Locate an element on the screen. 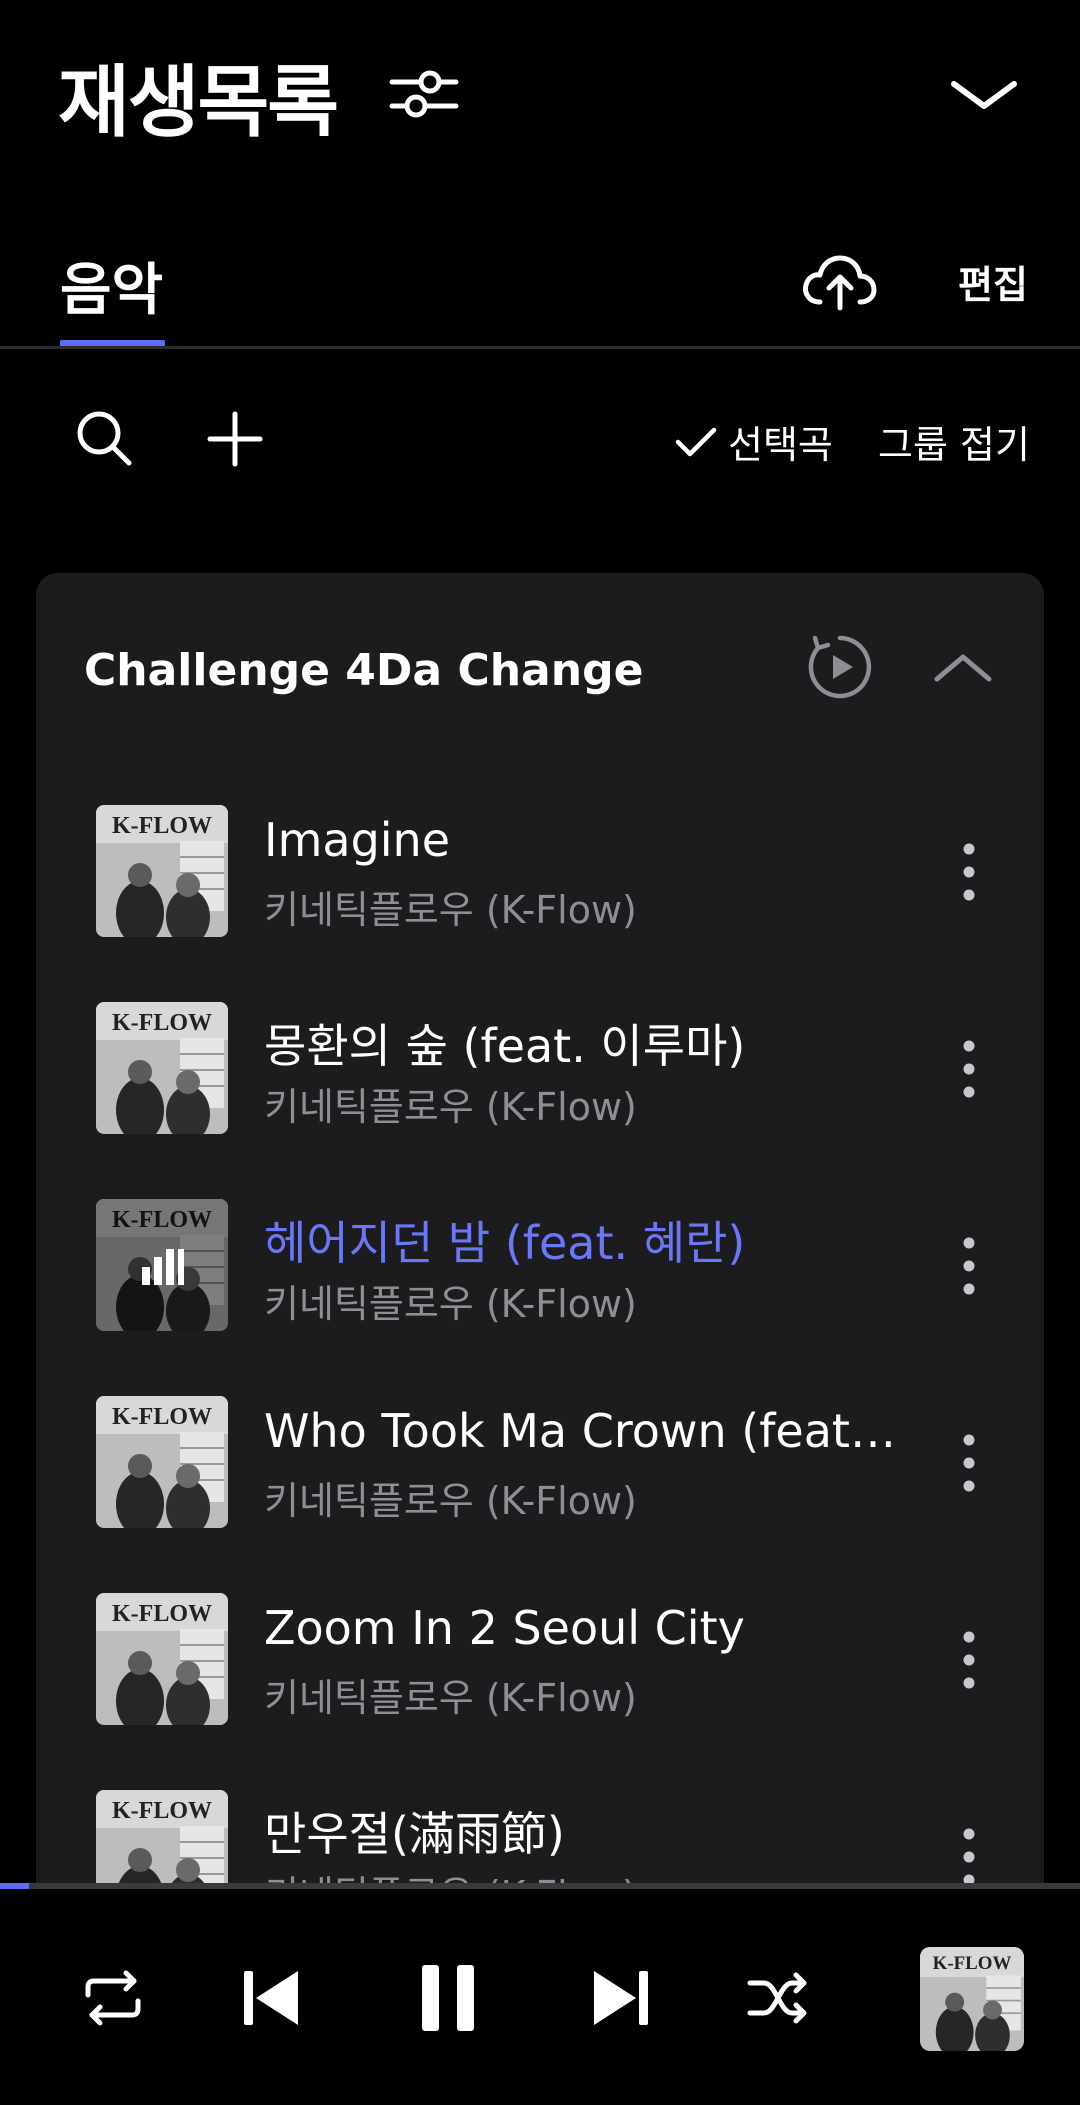 The height and width of the screenshot is (2105, 1080). chevron-down-icon is located at coordinates (984, 96).